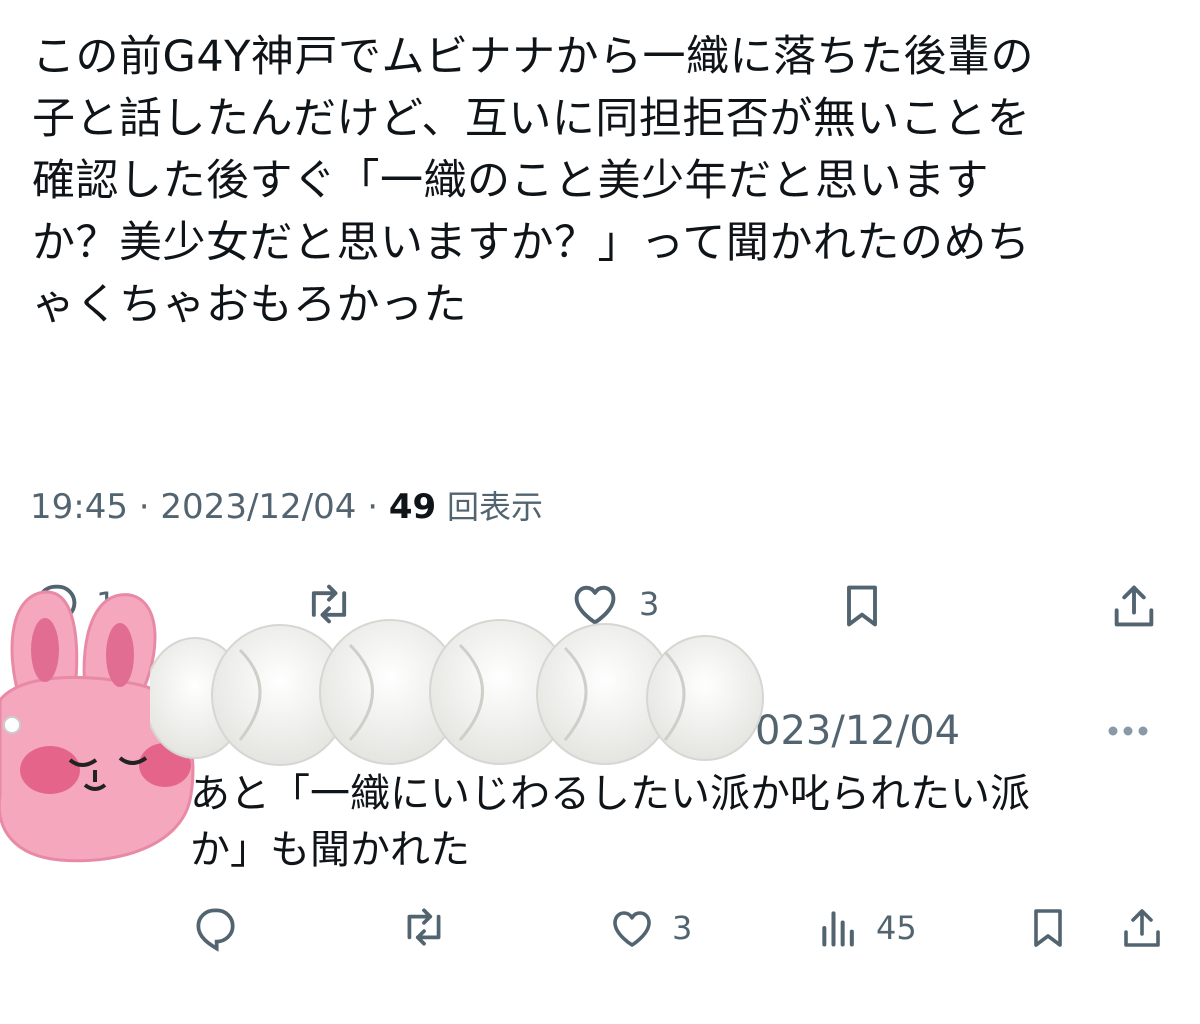  Describe the element at coordinates (670, 822) in the screenshot. I see `reply-text: あと「一織にいじわるしたい派か叱られたい派 か」も聞かれた` at that location.